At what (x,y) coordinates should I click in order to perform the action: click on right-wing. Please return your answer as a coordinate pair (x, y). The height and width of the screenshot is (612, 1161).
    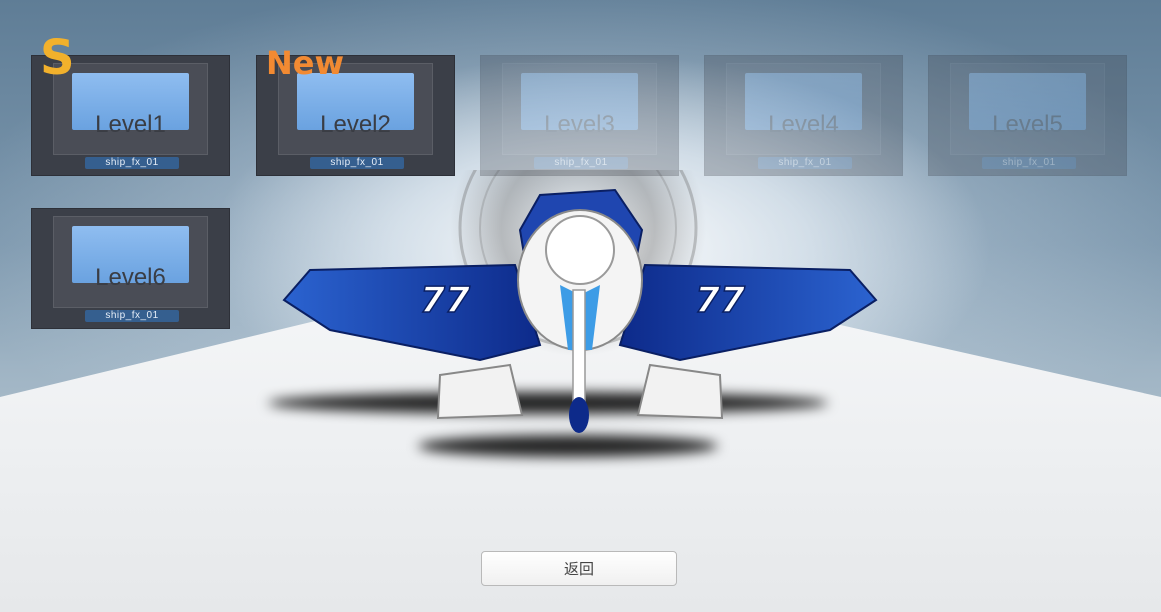
    Looking at the image, I should click on (748, 312).